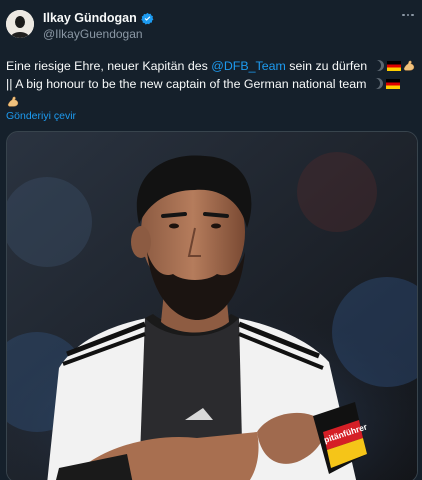 Image resolution: width=422 pixels, height=480 pixels. I want to click on mention-link: @DFB_Team, so click(248, 66).